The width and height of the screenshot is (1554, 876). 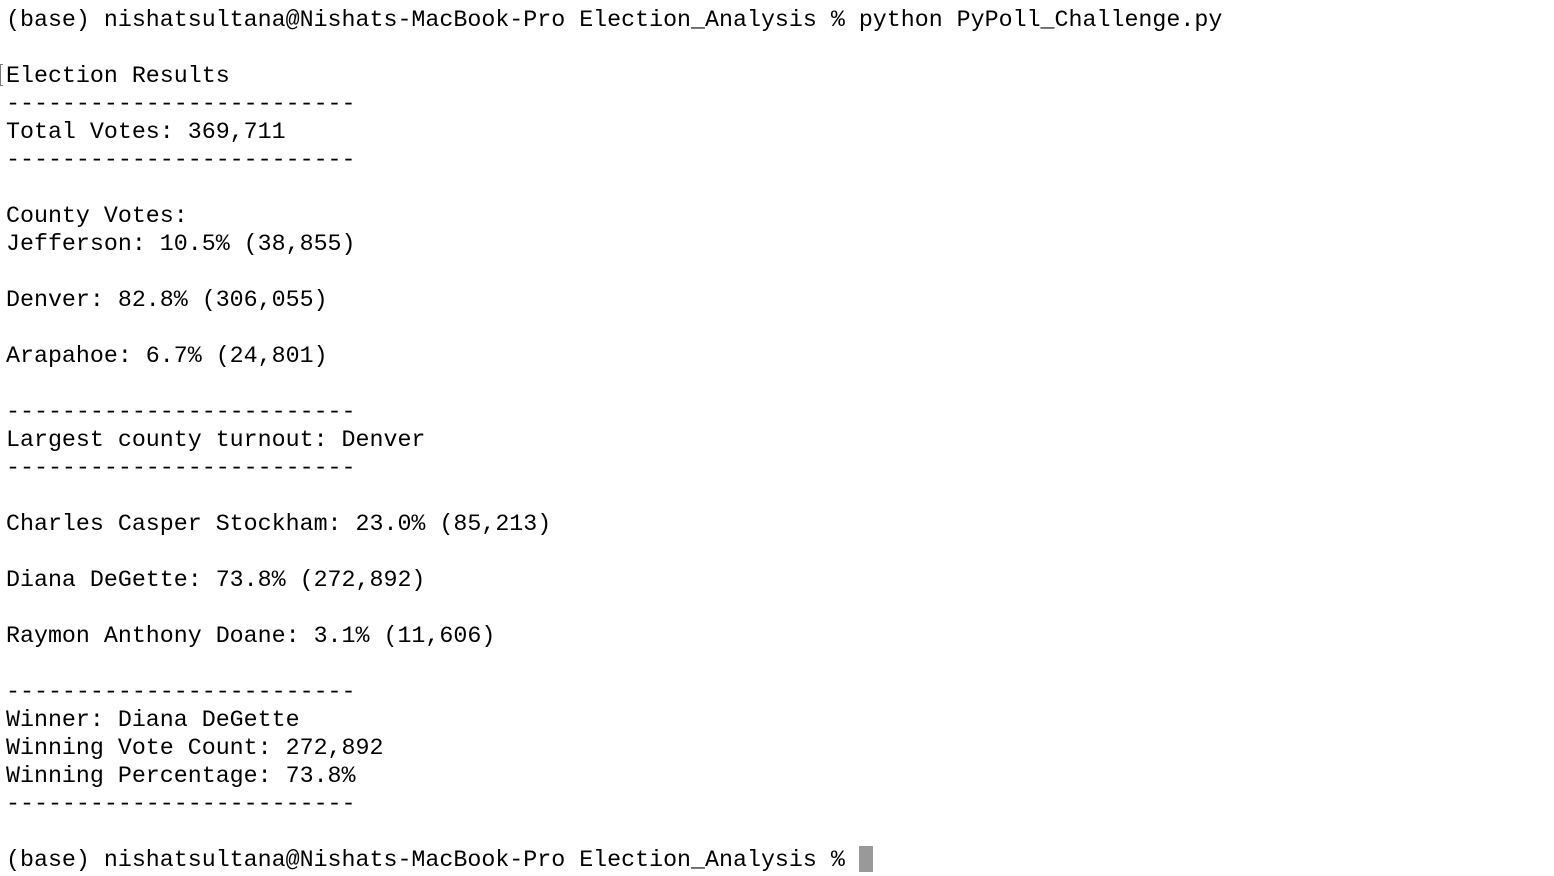 What do you see at coordinates (181, 776) in the screenshot?
I see `winning-percentage-line: Winning Percentage: 73.8%` at bounding box center [181, 776].